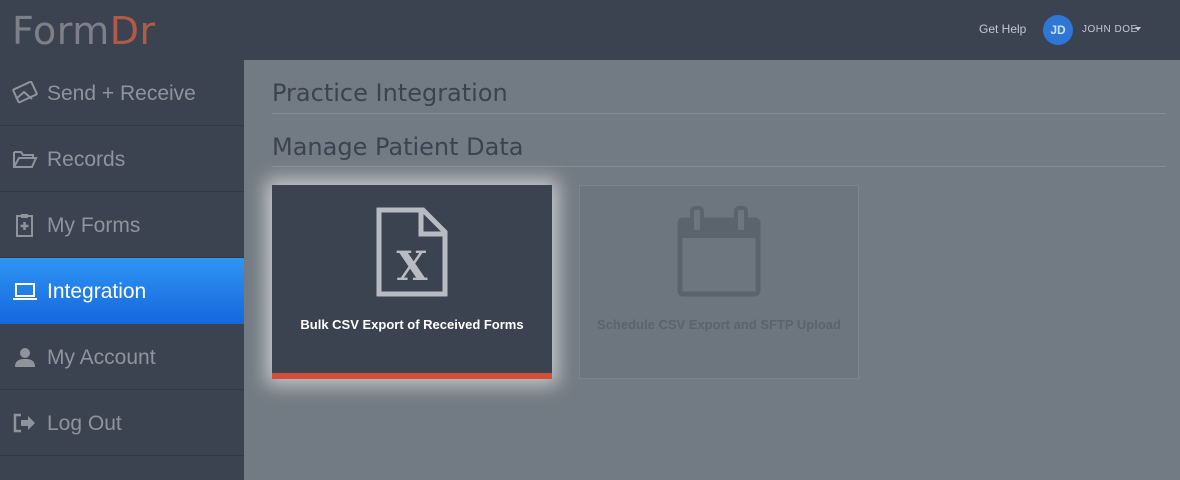 The image size is (1180, 480). Describe the element at coordinates (719, 251) in the screenshot. I see `calendar-icon` at that location.